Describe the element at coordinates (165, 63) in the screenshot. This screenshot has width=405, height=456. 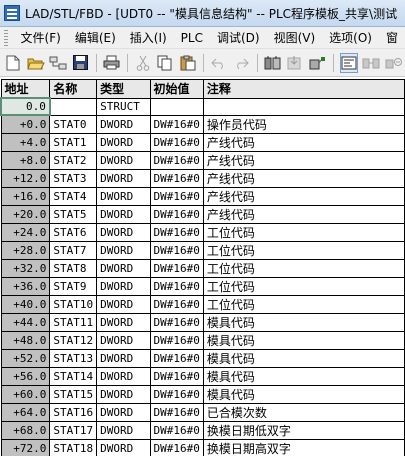
I see `copy-icon` at that location.